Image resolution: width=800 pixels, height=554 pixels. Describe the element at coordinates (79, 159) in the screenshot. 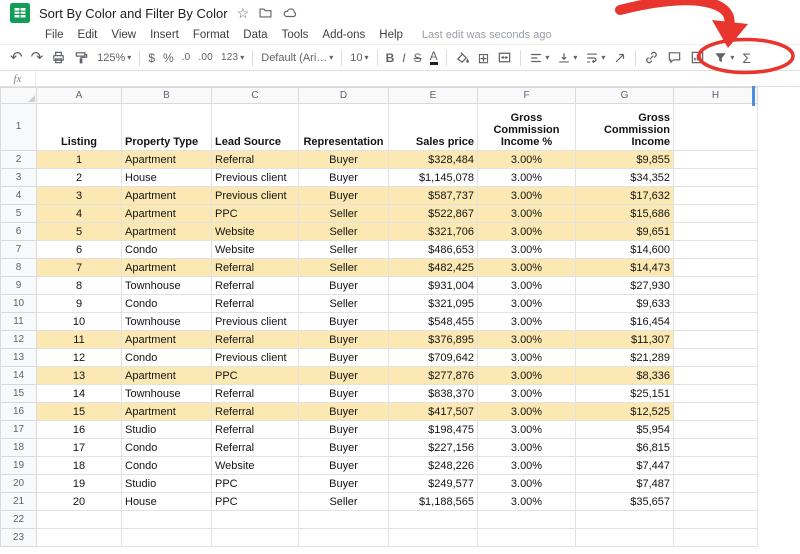

I see `cell: 1` at that location.